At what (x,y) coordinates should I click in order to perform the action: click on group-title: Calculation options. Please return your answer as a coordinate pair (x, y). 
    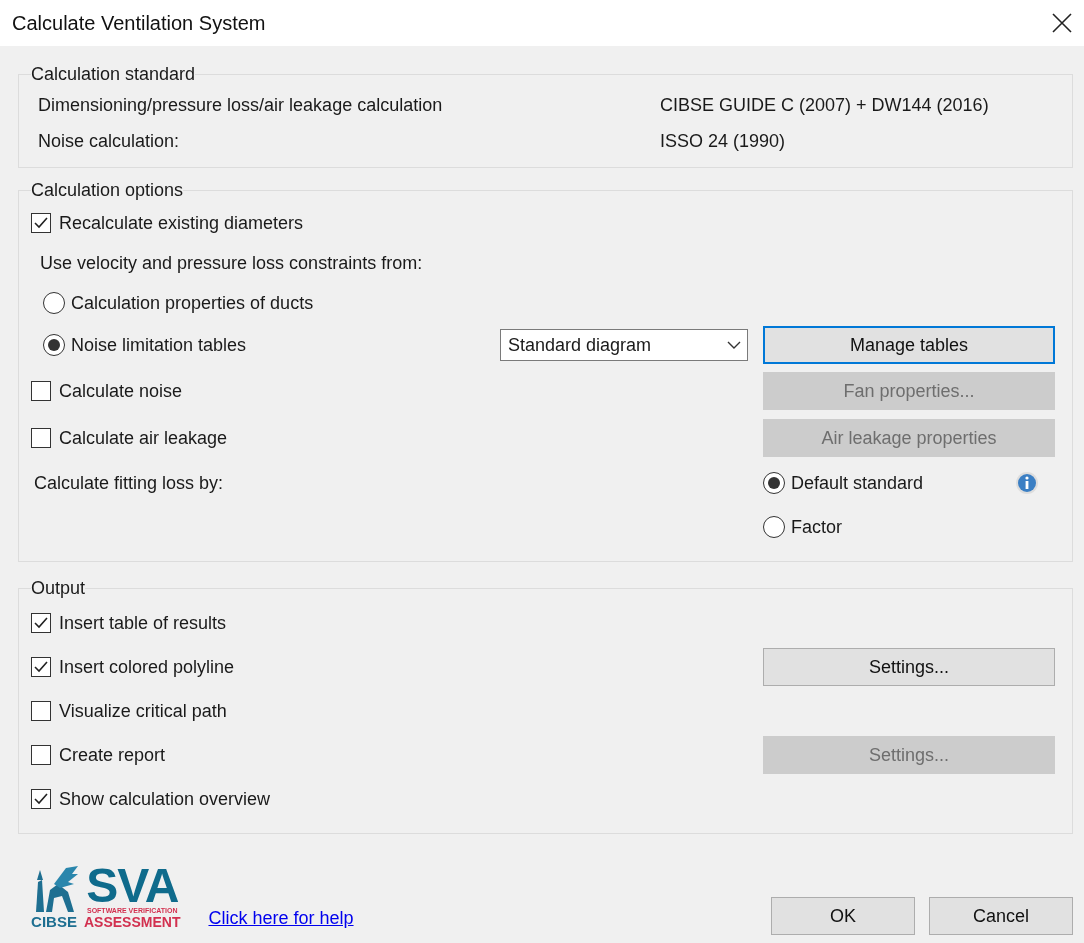
    Looking at the image, I should click on (107, 190).